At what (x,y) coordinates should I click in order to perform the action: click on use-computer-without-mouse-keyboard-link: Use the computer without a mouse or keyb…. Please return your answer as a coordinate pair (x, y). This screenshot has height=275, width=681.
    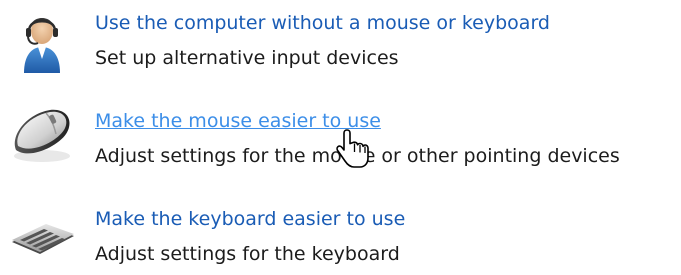
    Looking at the image, I should click on (322, 23).